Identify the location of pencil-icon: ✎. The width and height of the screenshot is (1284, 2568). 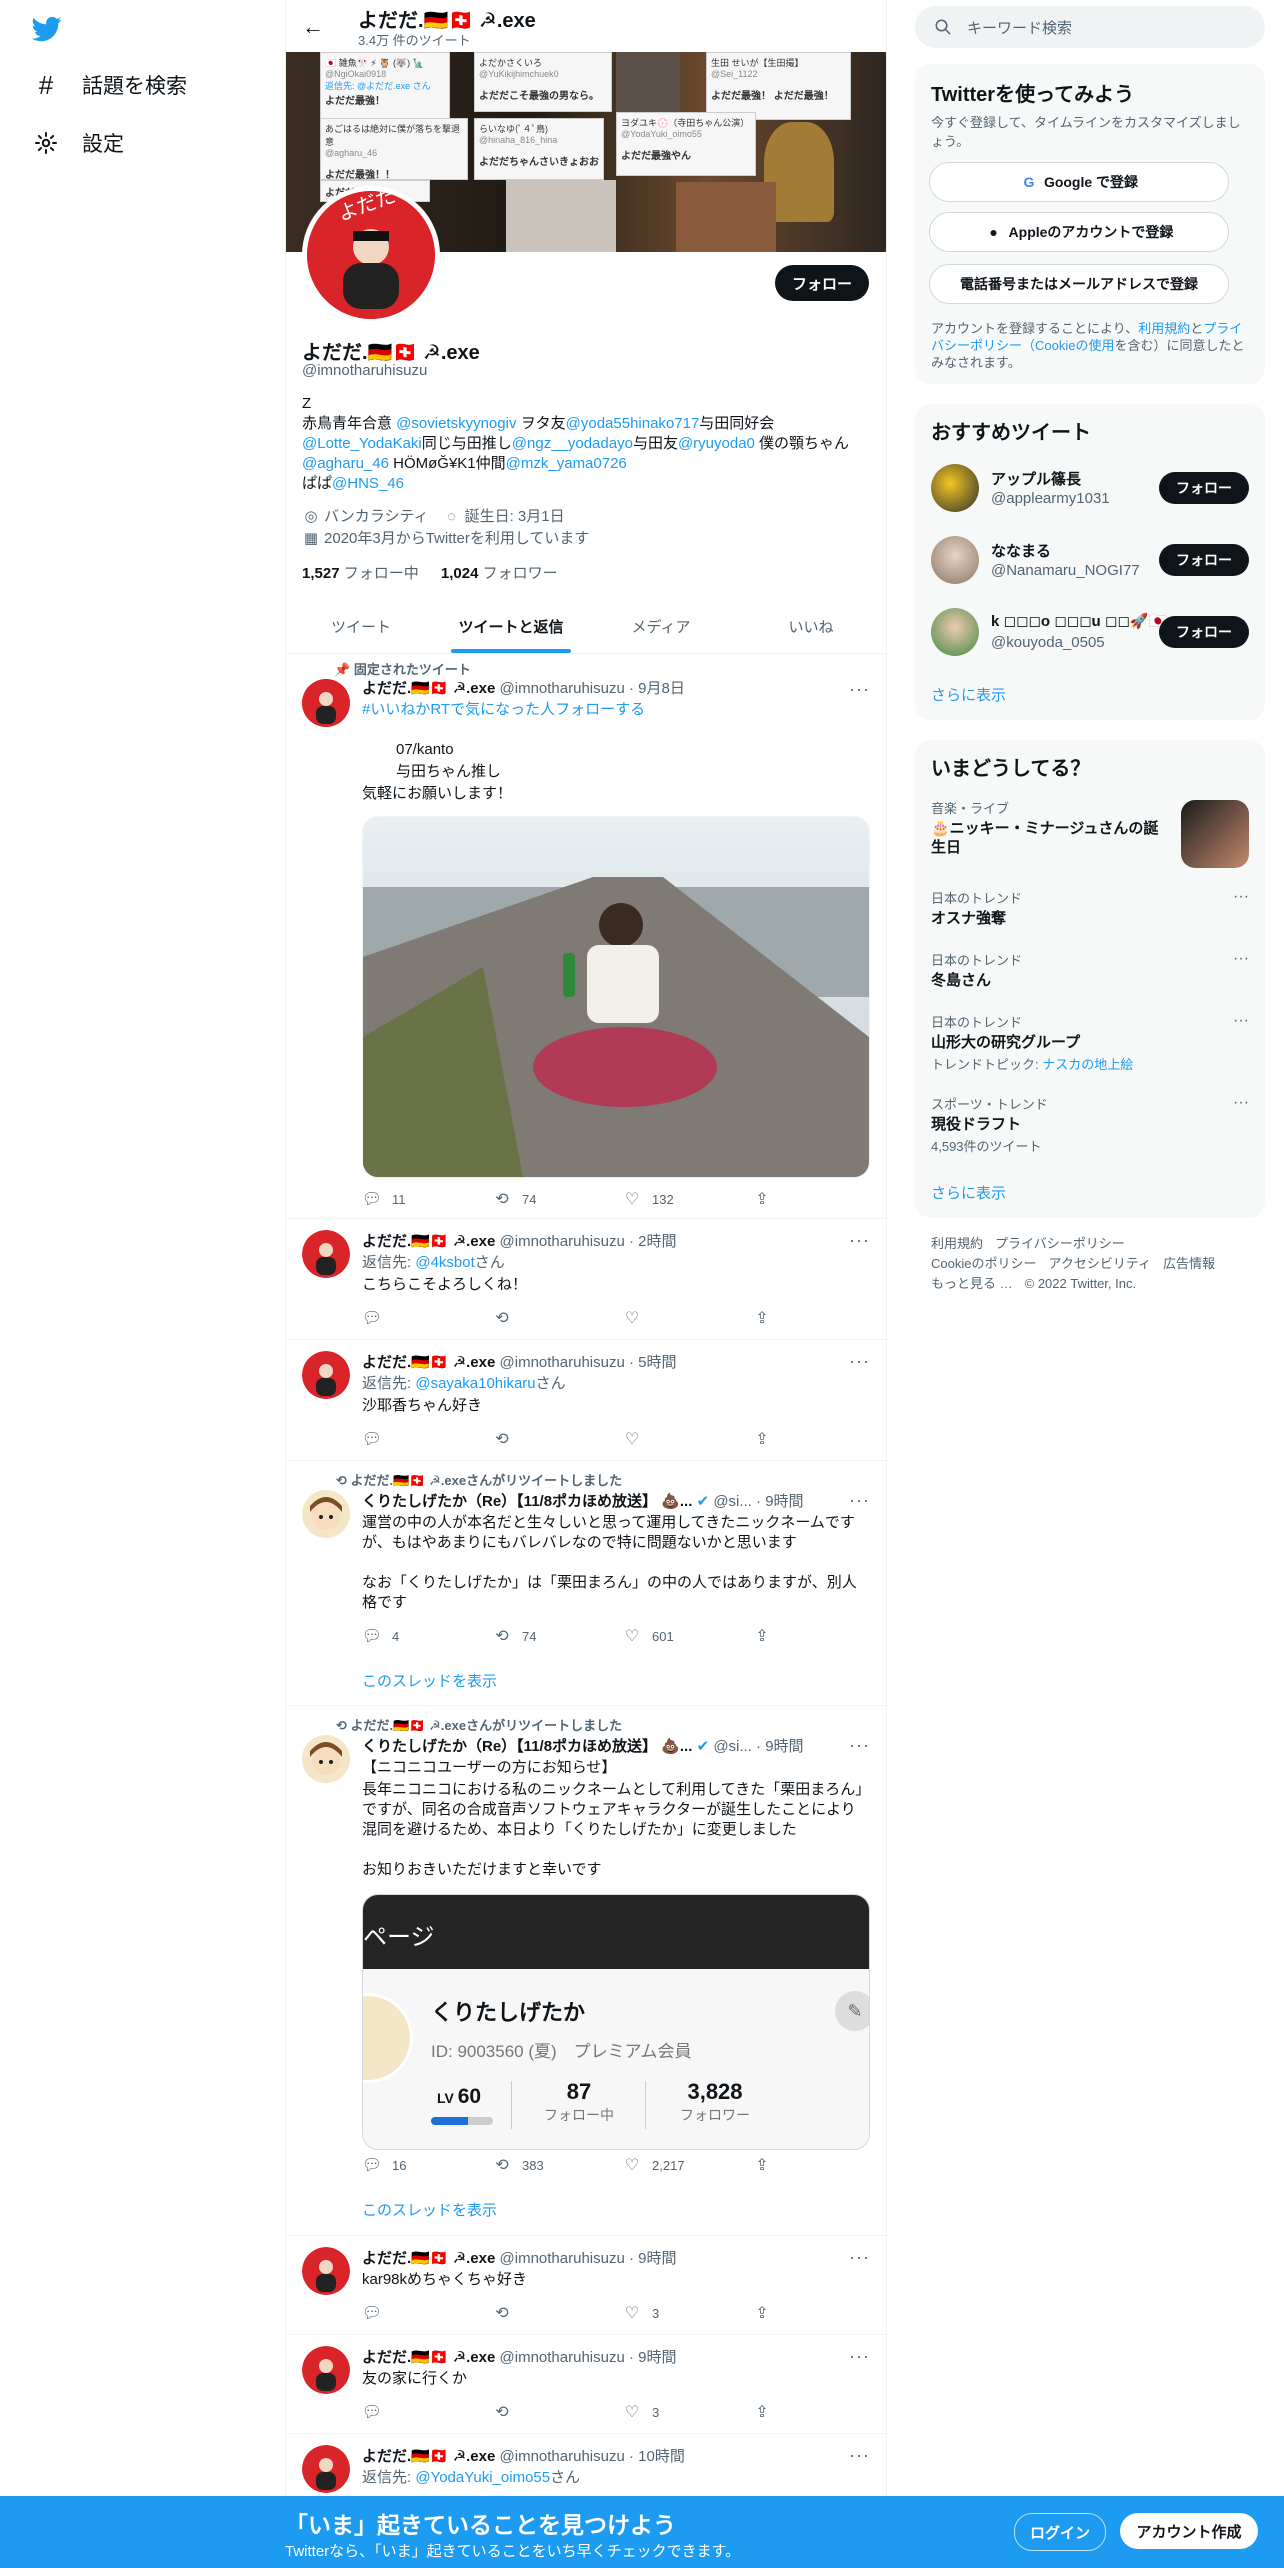
(852, 2011).